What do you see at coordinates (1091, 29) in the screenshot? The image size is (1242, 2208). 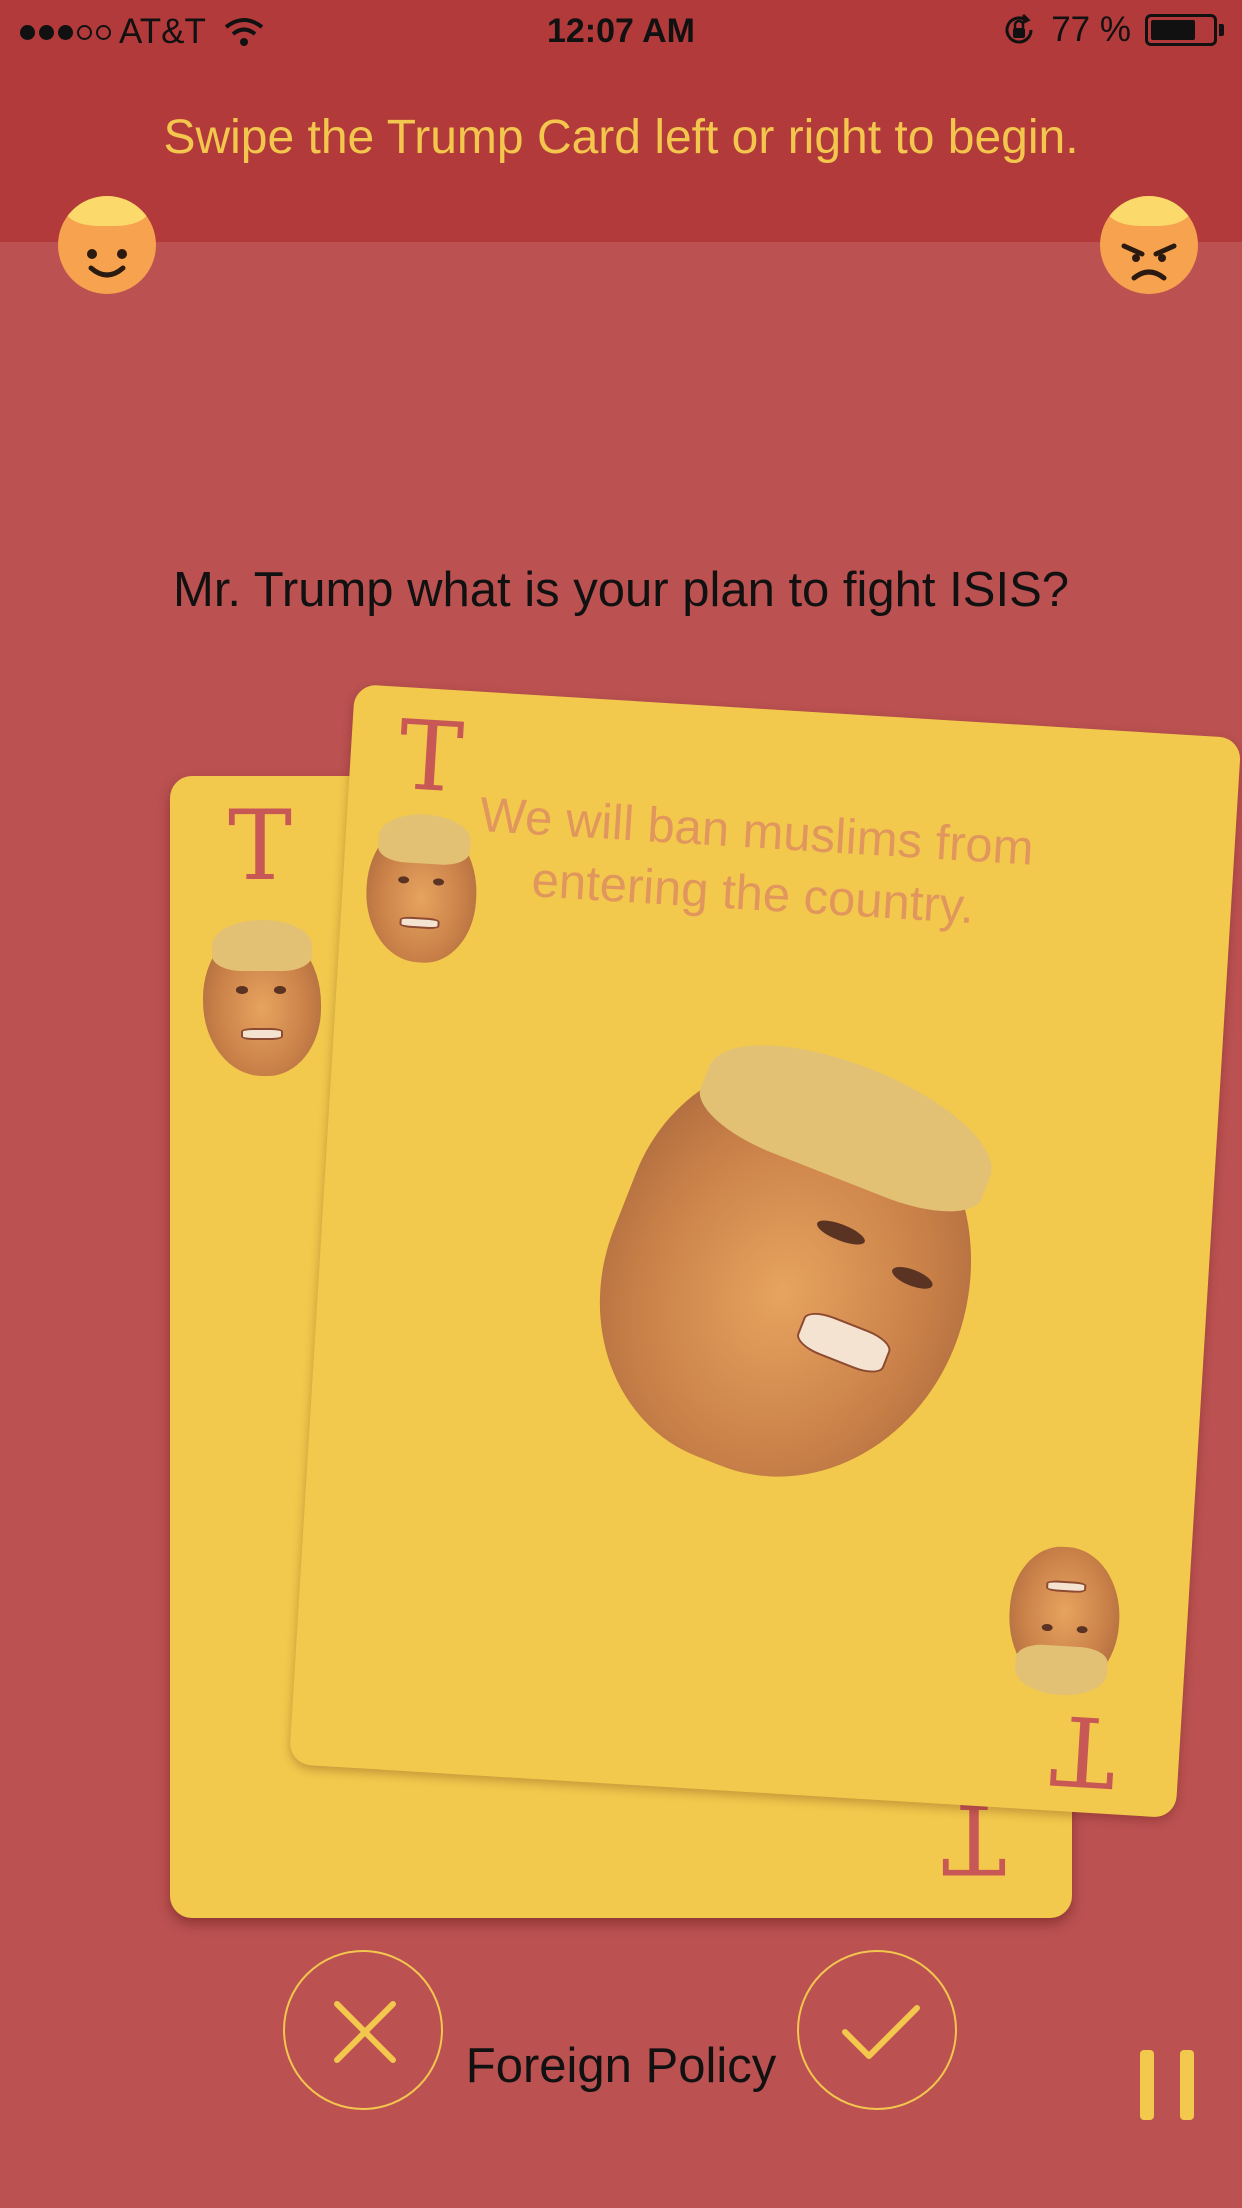 I see `battery-percent: 77 %` at bounding box center [1091, 29].